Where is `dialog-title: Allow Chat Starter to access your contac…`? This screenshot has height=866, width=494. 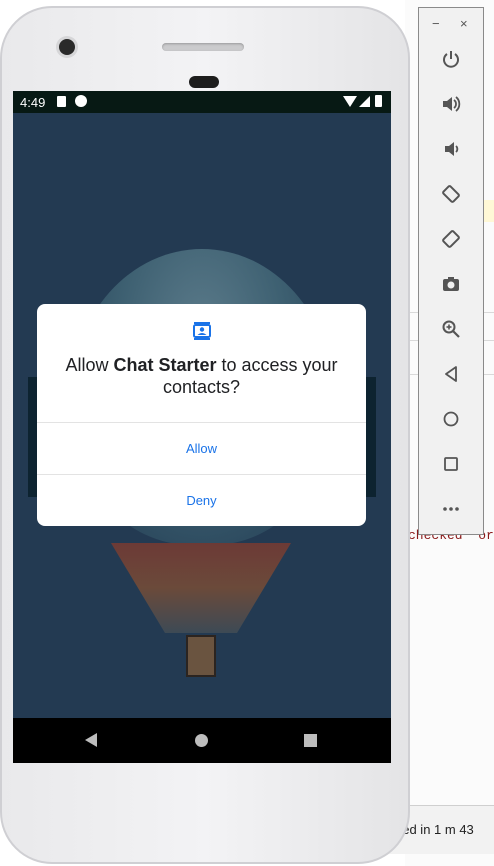 dialog-title: Allow Chat Starter to access your contac… is located at coordinates (201, 376).